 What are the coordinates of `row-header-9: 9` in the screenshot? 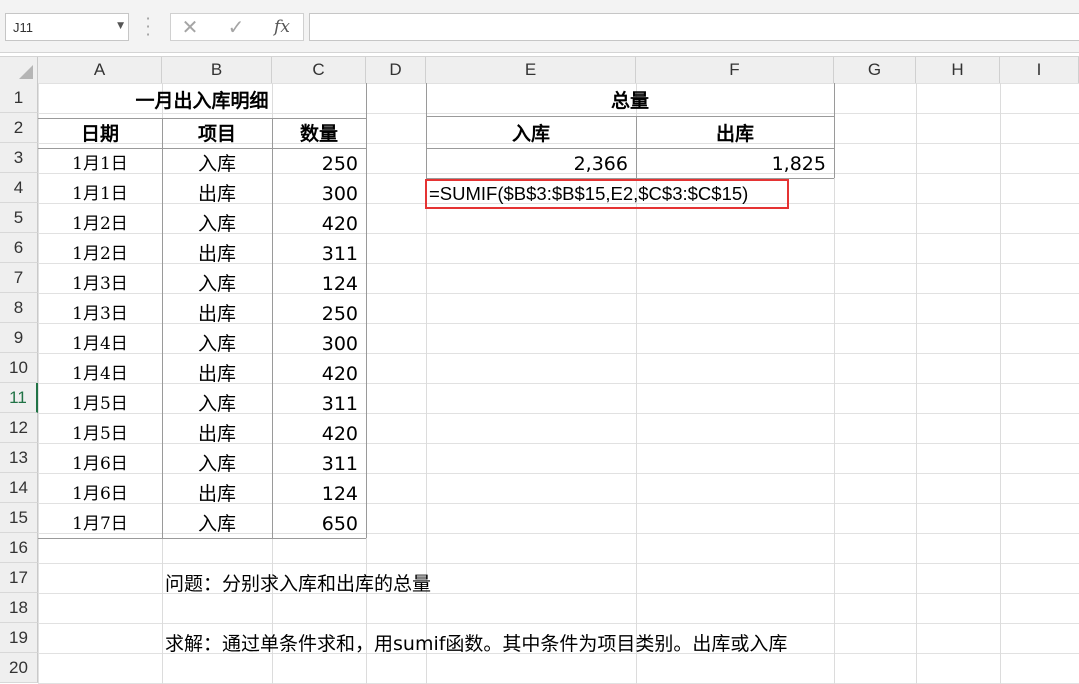 It's located at (19, 338).